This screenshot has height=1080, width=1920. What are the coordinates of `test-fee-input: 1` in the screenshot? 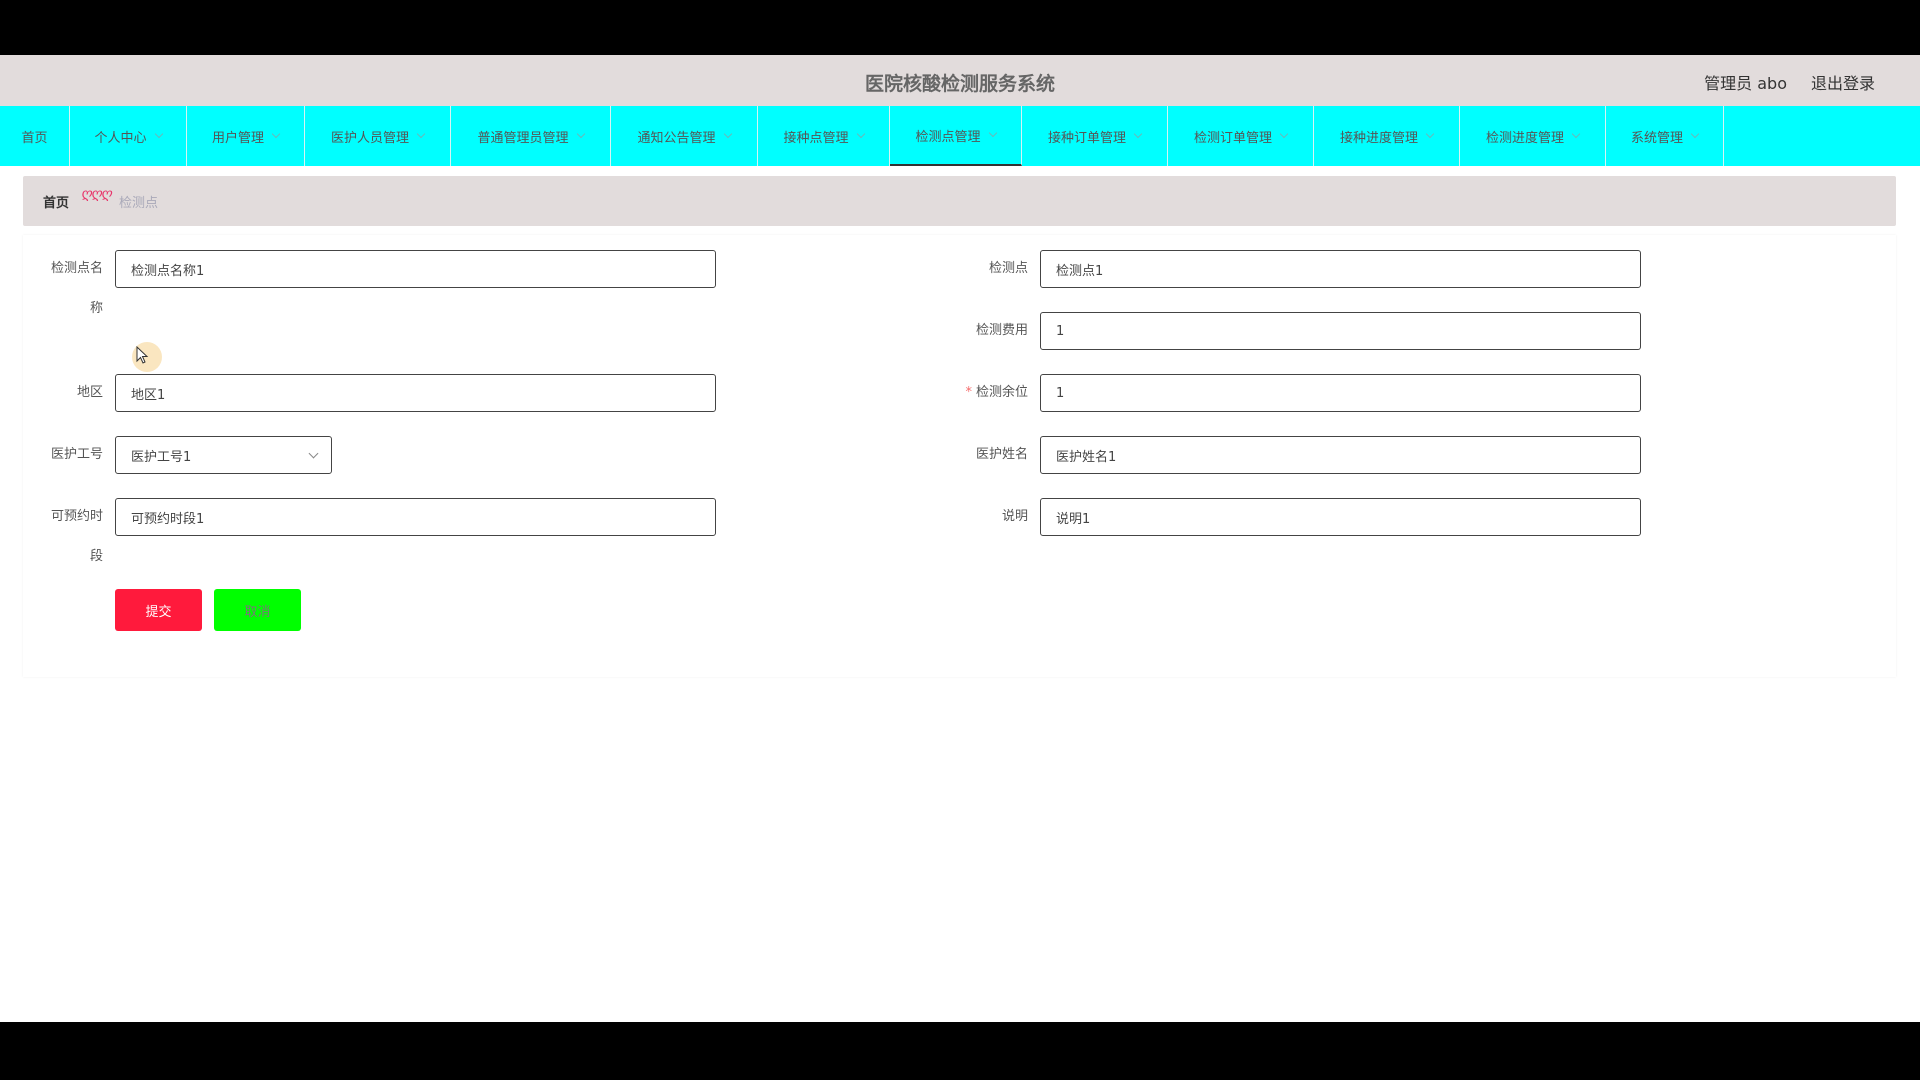 It's located at (1340, 331).